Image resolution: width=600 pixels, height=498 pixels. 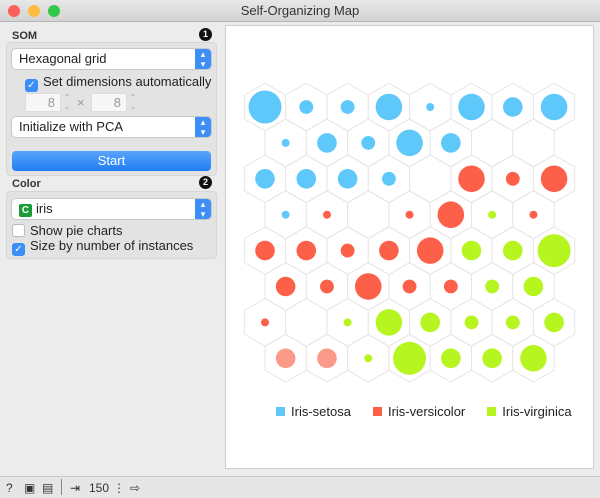 I want to click on start-button: Start, so click(x=111, y=161).